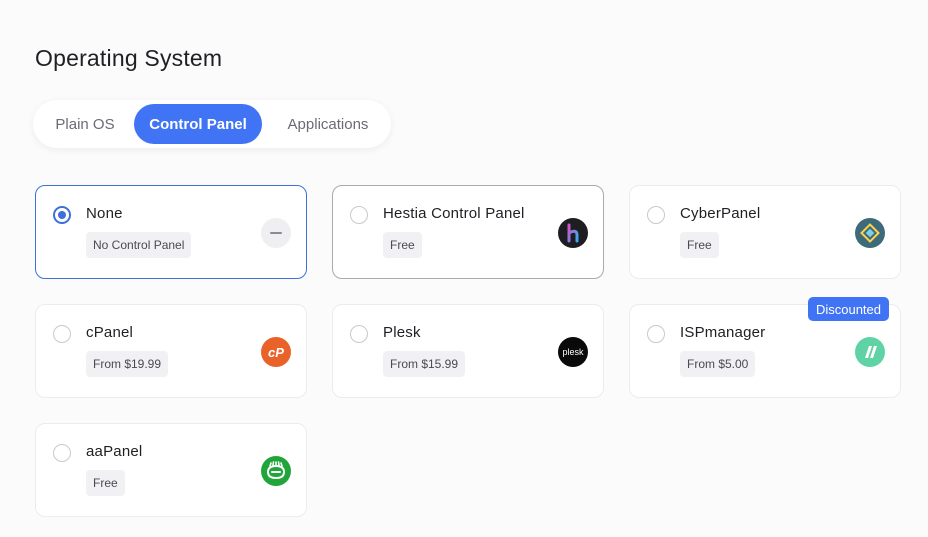  Describe the element at coordinates (848, 309) in the screenshot. I see `discounted-badge: Discounted` at that location.